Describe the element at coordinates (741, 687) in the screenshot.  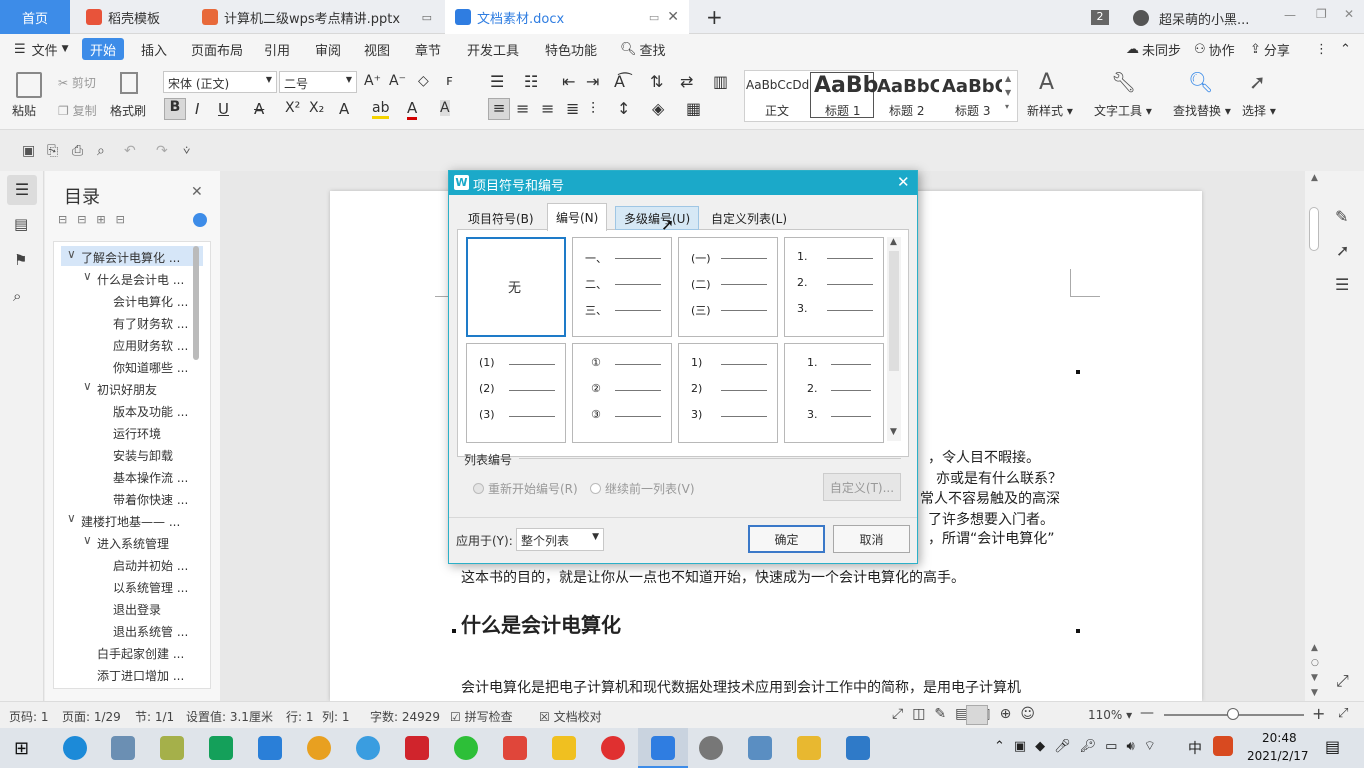
I see `doc-line: 会计电算化是把电子计算机和现代数据处理技术应用到会计工作中的简称，是用电子计算机` at that location.